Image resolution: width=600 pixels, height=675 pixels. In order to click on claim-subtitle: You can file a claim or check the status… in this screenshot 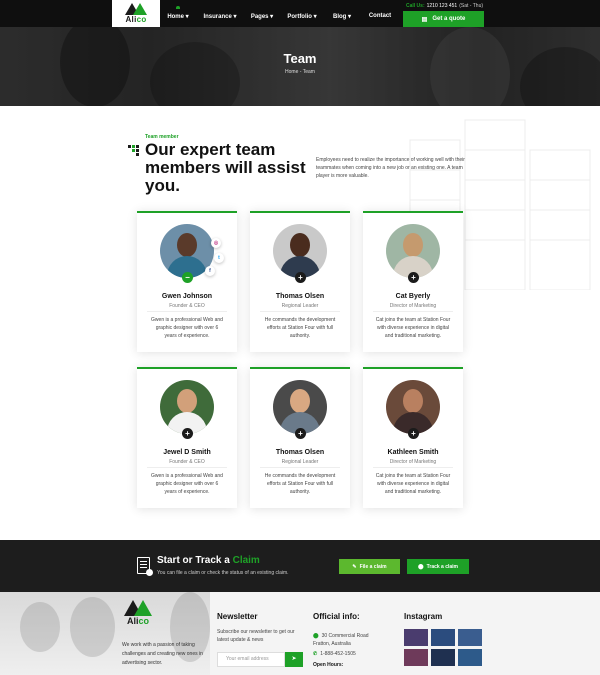, I will do `click(223, 573)`.